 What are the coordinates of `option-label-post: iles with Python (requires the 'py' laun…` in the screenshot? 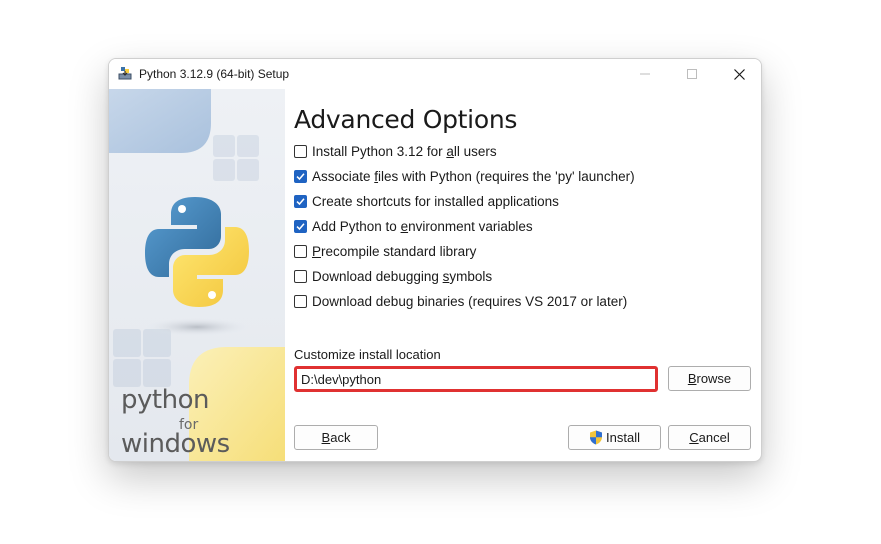 It's located at (506, 176).